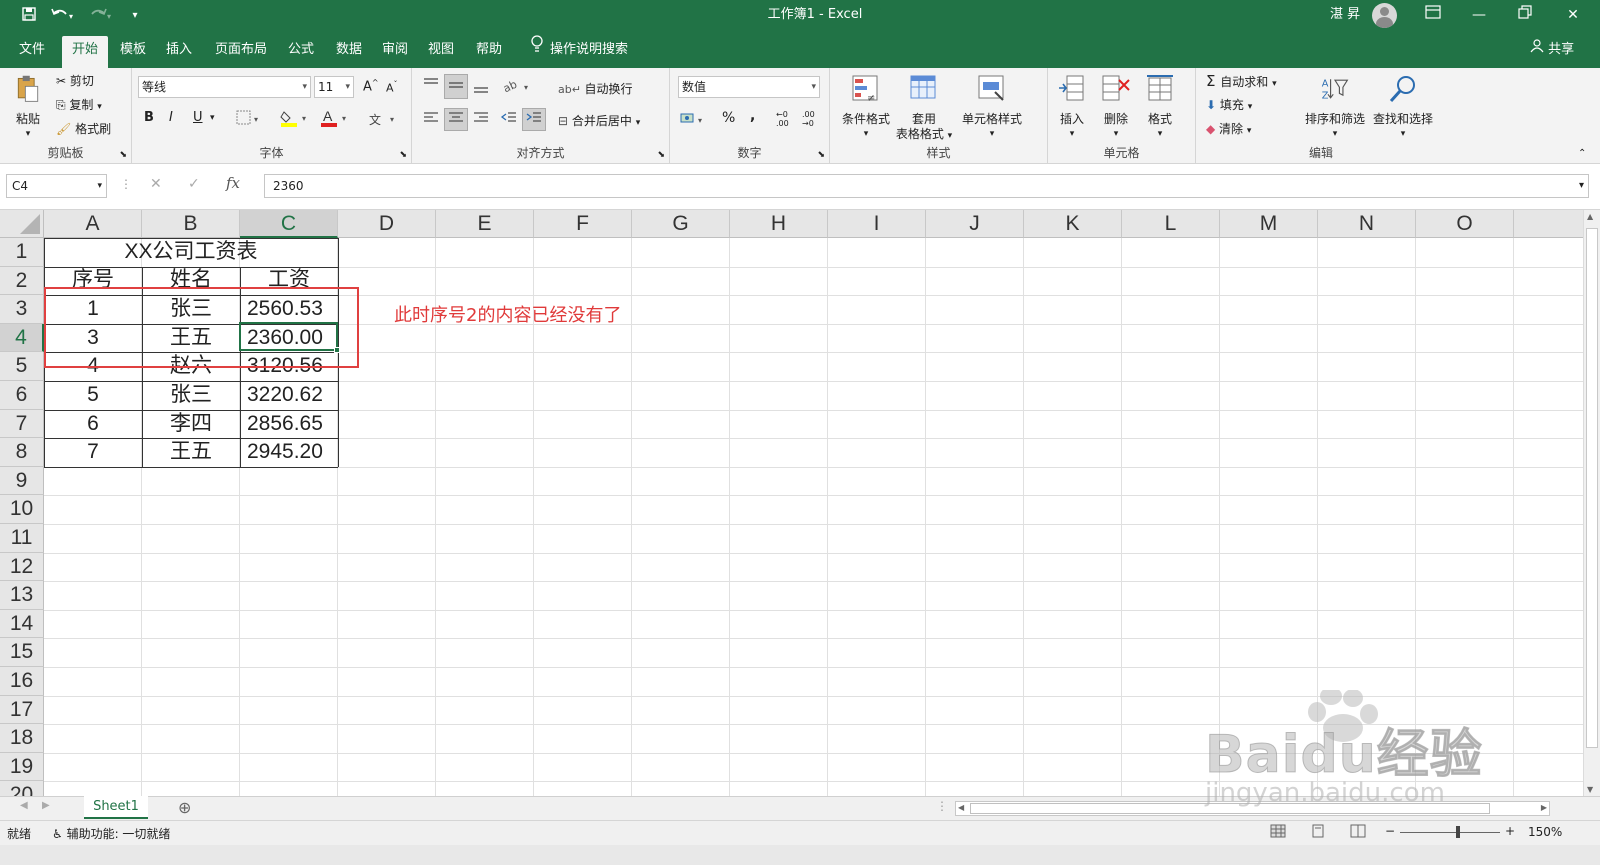 This screenshot has width=1600, height=865. What do you see at coordinates (681, 224) in the screenshot?
I see `column-header-g: G` at bounding box center [681, 224].